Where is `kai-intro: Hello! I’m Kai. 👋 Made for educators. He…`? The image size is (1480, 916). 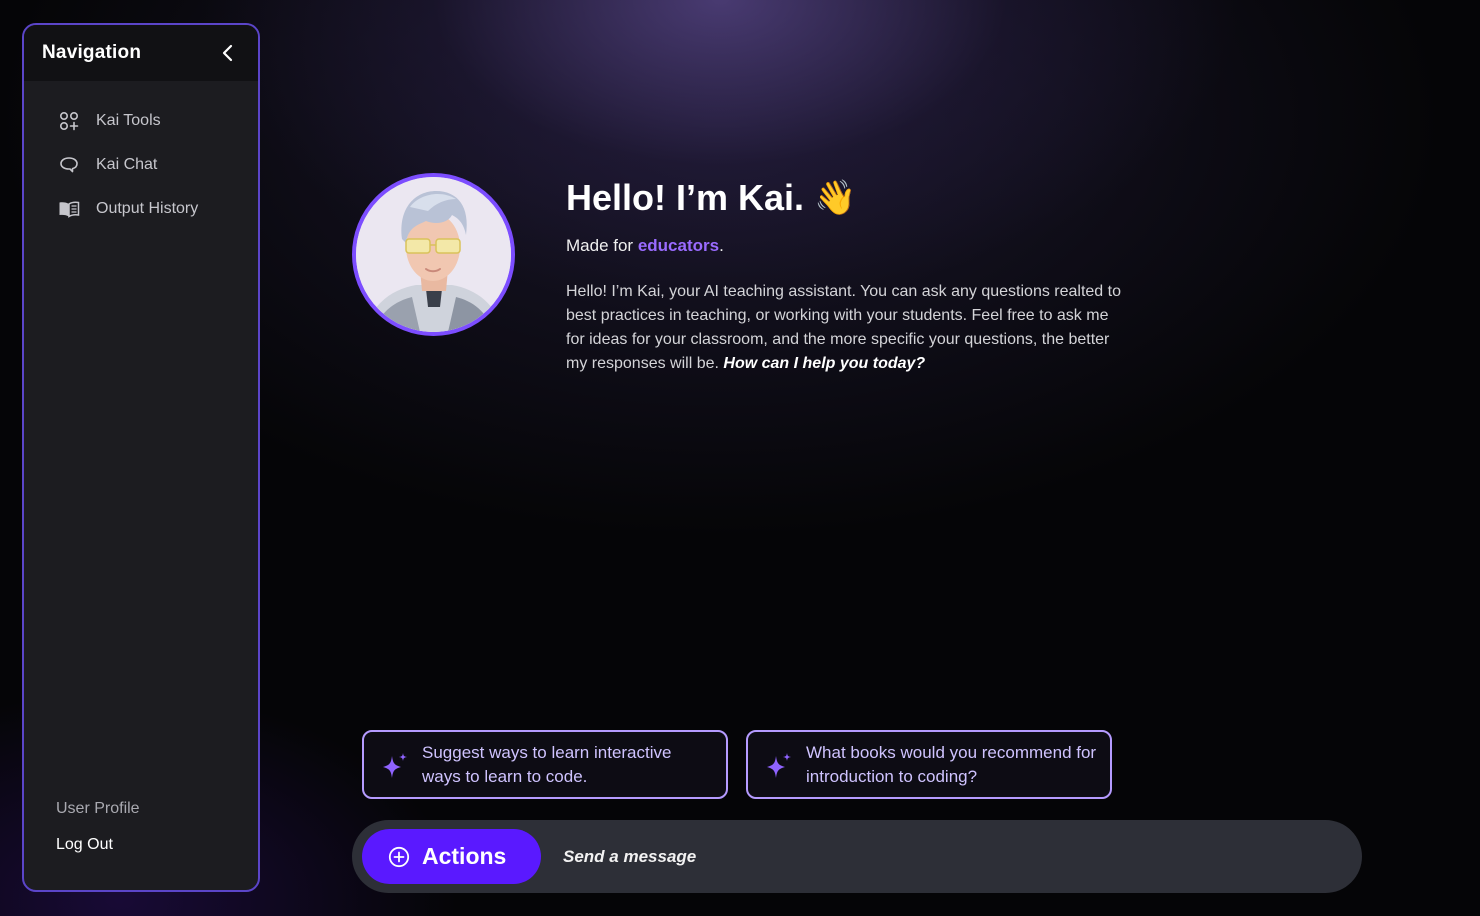 kai-intro: Hello! I’m Kai. 👋 Made for educators. He… is located at coordinates (846, 275).